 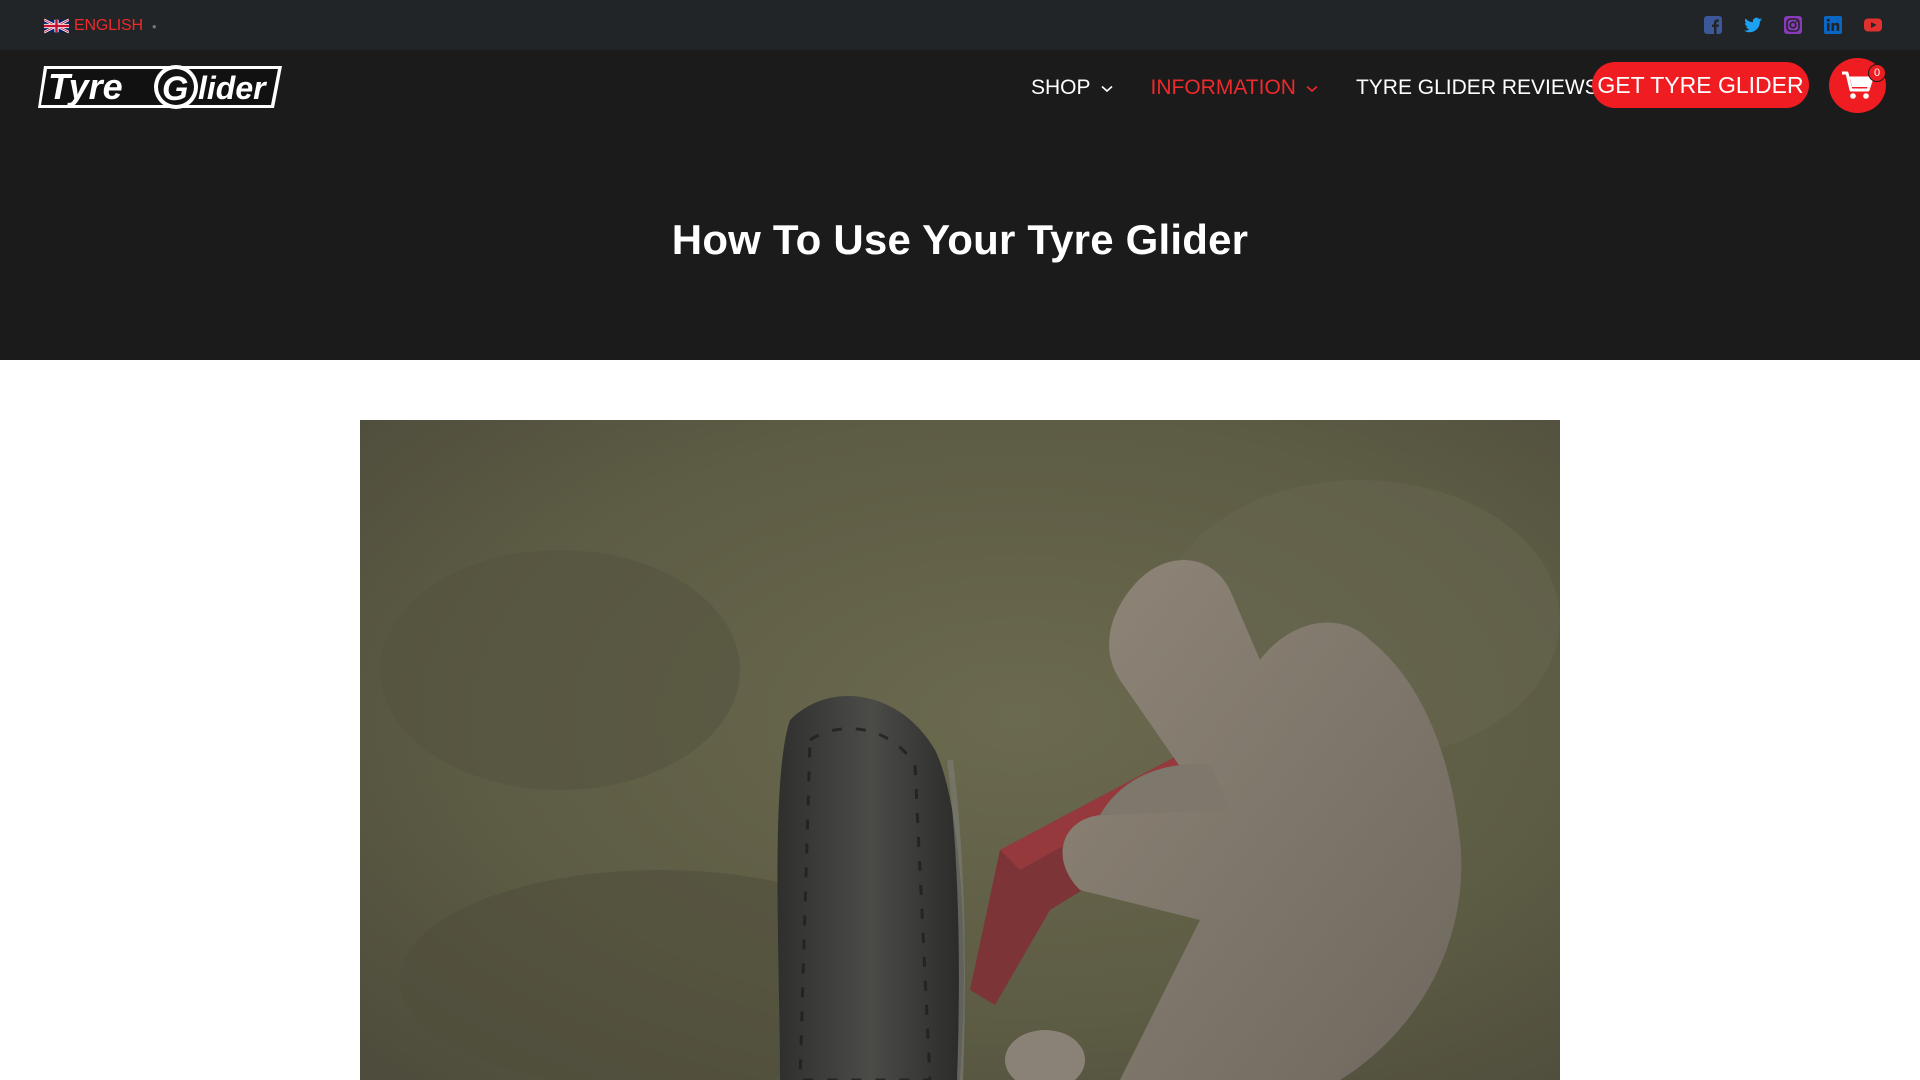 I want to click on social-links, so click(x=1793, y=25).